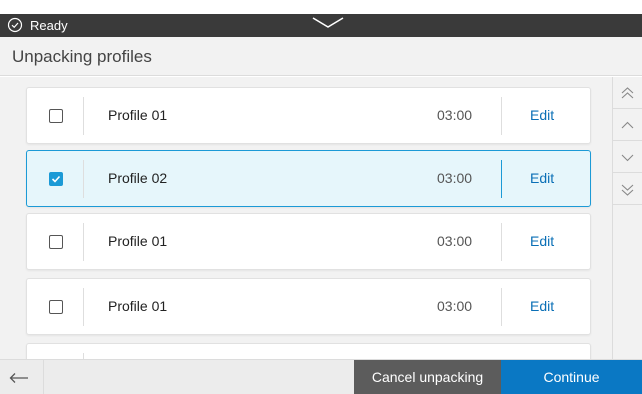  I want to click on back-button, so click(22, 377).